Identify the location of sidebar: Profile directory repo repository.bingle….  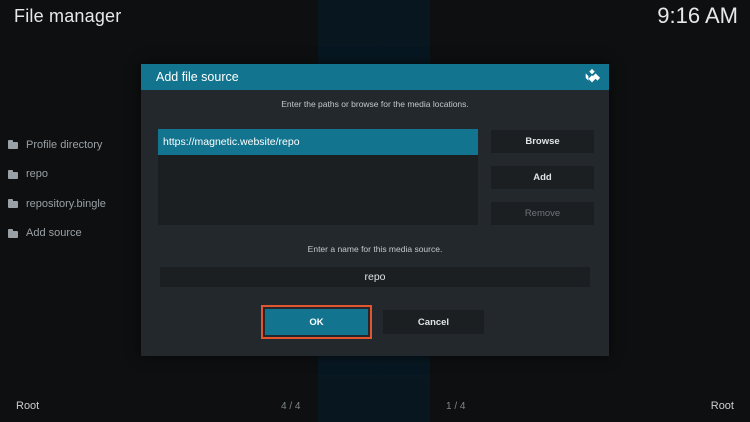
(57, 189).